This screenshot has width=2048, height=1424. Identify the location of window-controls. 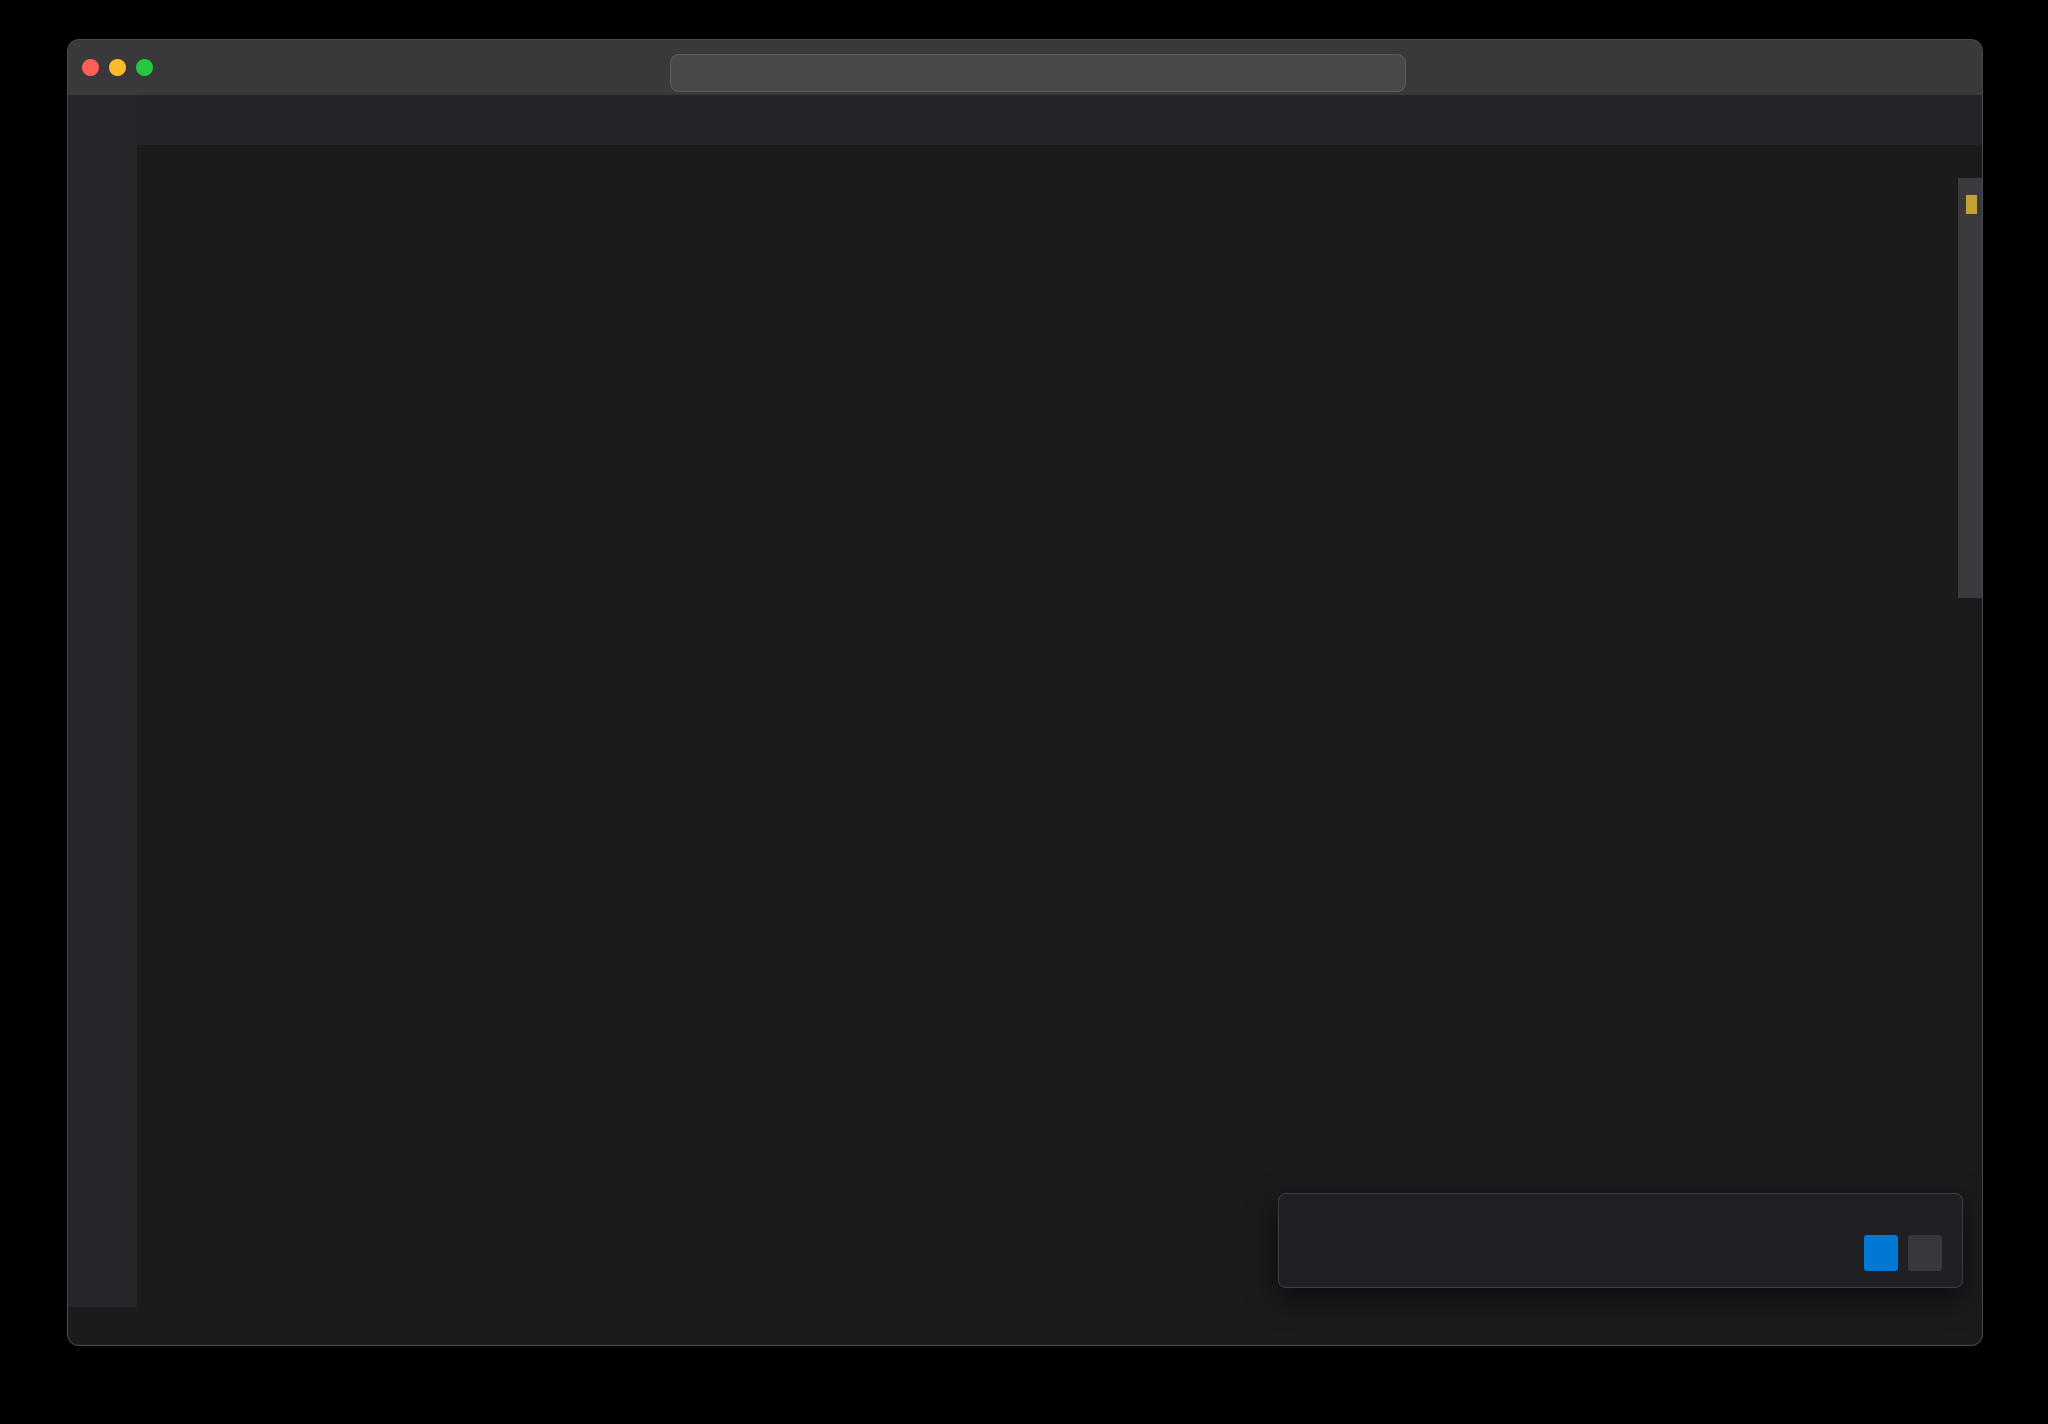
(117, 67).